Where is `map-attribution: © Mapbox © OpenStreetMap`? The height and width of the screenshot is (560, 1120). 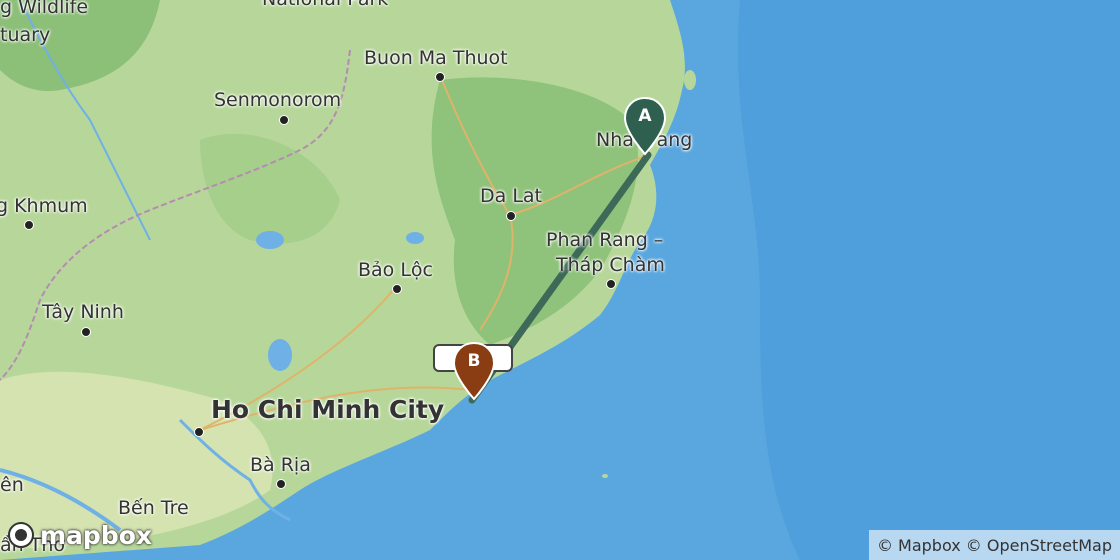
map-attribution: © Mapbox © OpenStreetMap is located at coordinates (994, 545).